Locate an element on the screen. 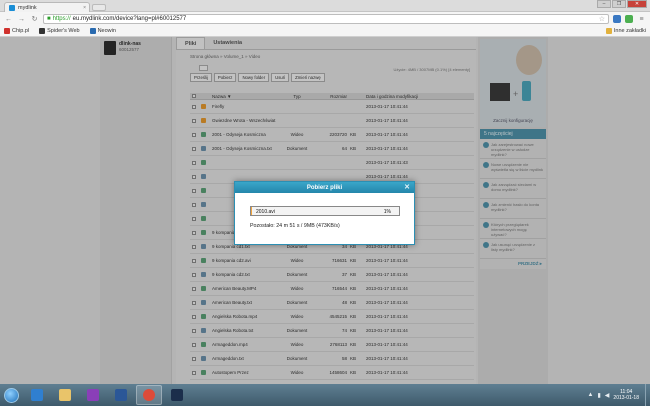 The height and width of the screenshot is (406, 650). progress-file-name: 2010.avi is located at coordinates (265, 212).